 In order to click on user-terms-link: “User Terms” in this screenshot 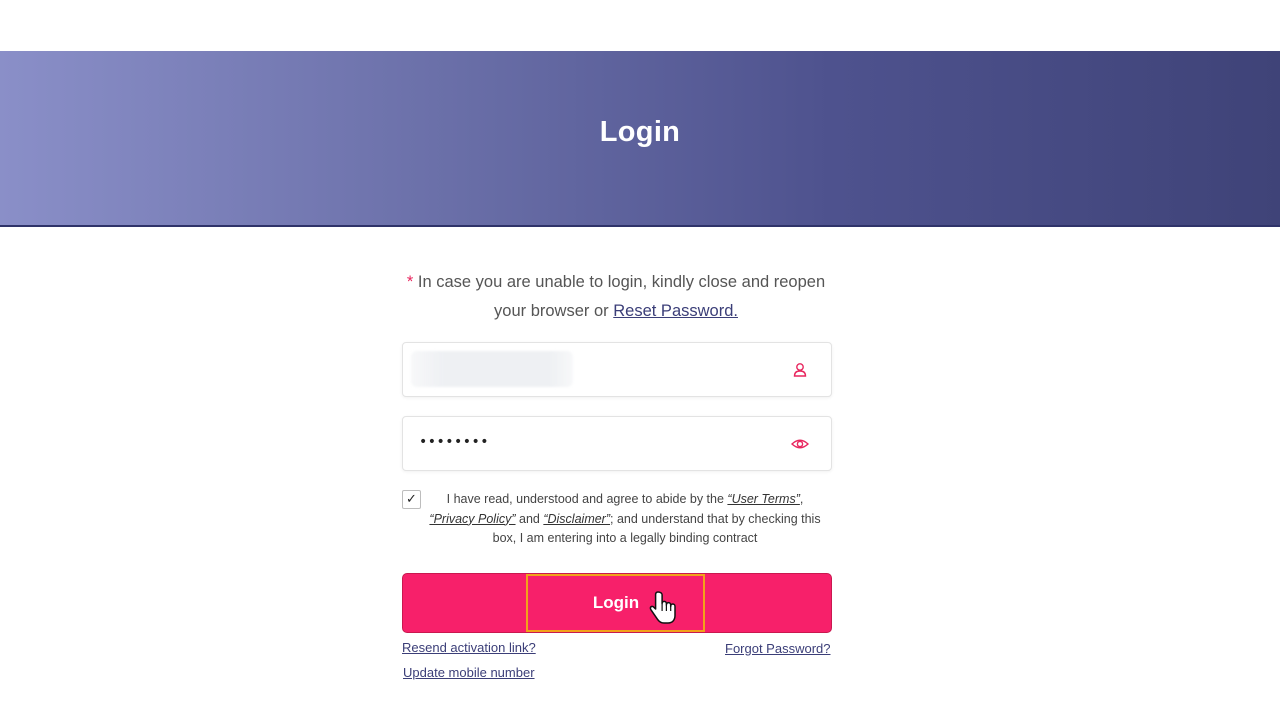, I will do `click(763, 499)`.